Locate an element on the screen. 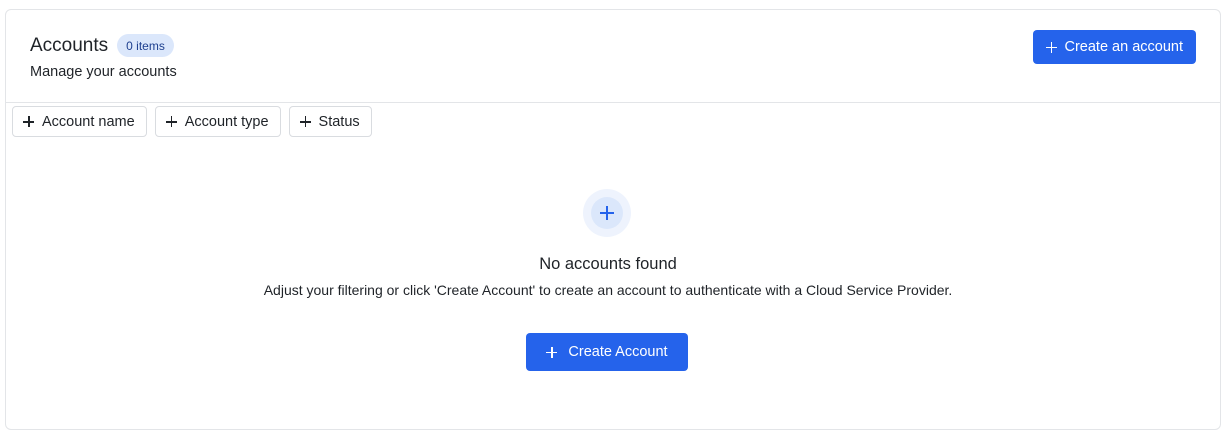 The width and height of the screenshot is (1226, 440). empty-state-title: No accounts found is located at coordinates (608, 264).